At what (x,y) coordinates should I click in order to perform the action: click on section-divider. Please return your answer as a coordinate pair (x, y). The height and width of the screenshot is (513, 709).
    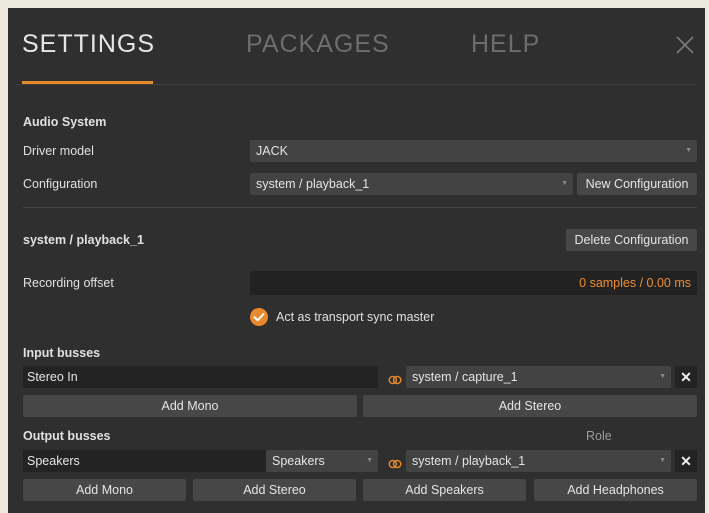
    Looking at the image, I should click on (360, 207).